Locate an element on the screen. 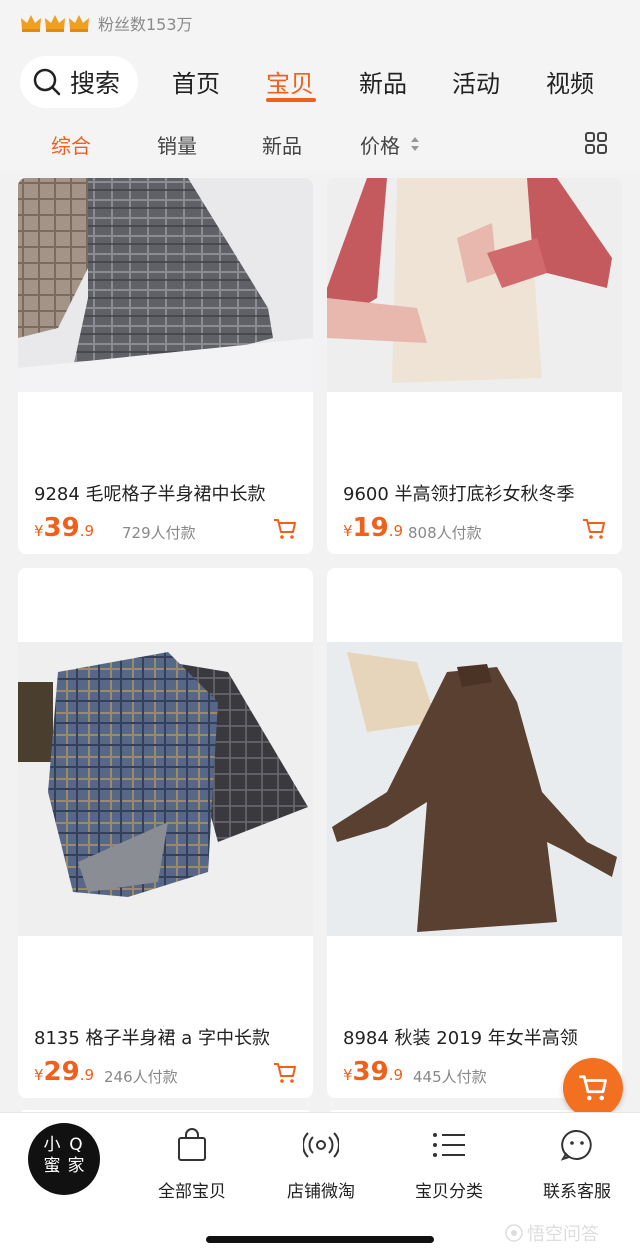 This screenshot has height=1257, width=640. chat-bubble-icon is located at coordinates (576, 1145).